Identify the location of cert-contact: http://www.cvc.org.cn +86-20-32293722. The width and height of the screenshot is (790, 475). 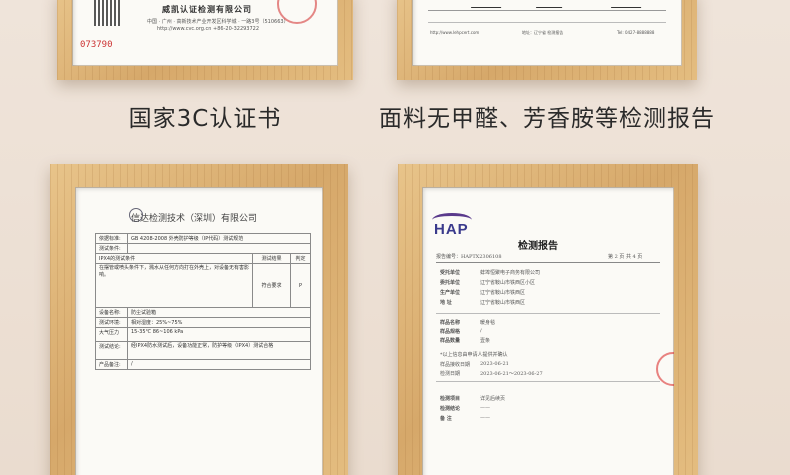
(208, 29).